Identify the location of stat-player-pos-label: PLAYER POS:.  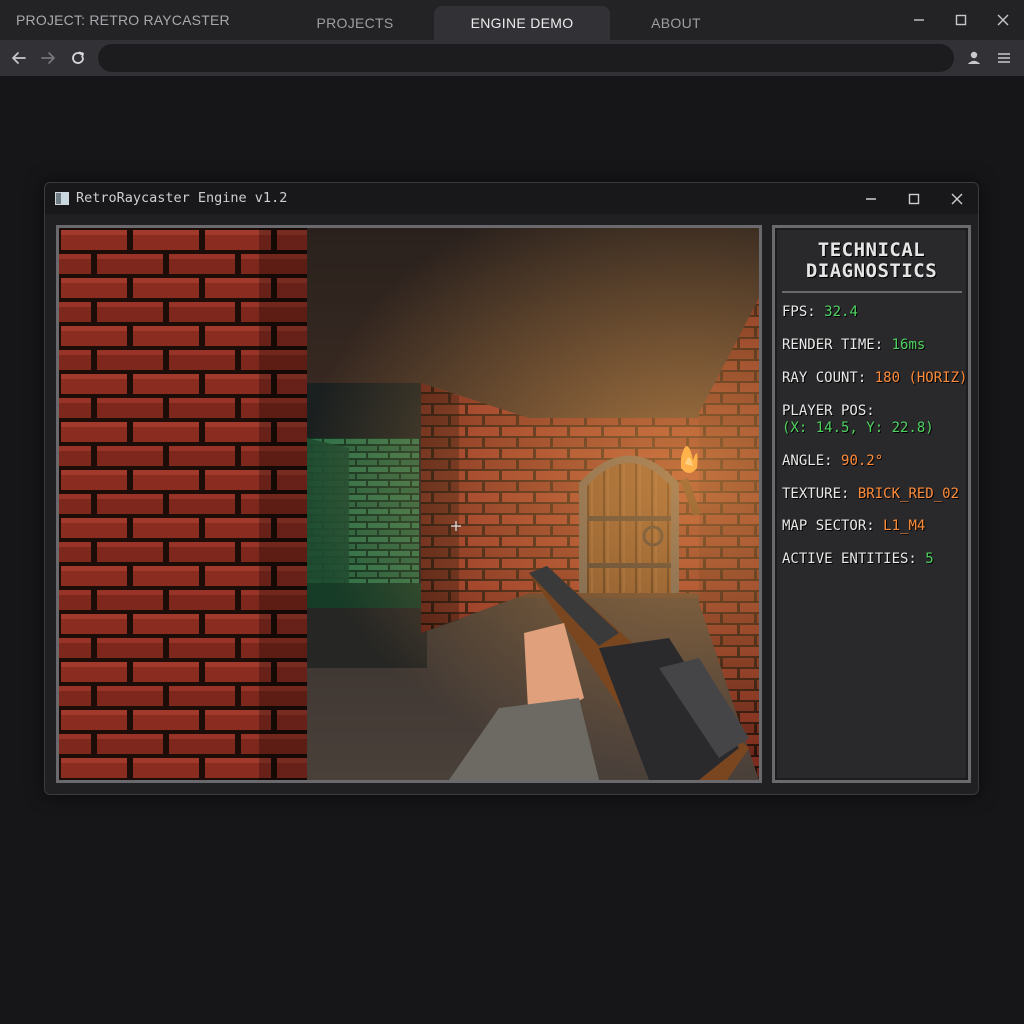
(828, 411).